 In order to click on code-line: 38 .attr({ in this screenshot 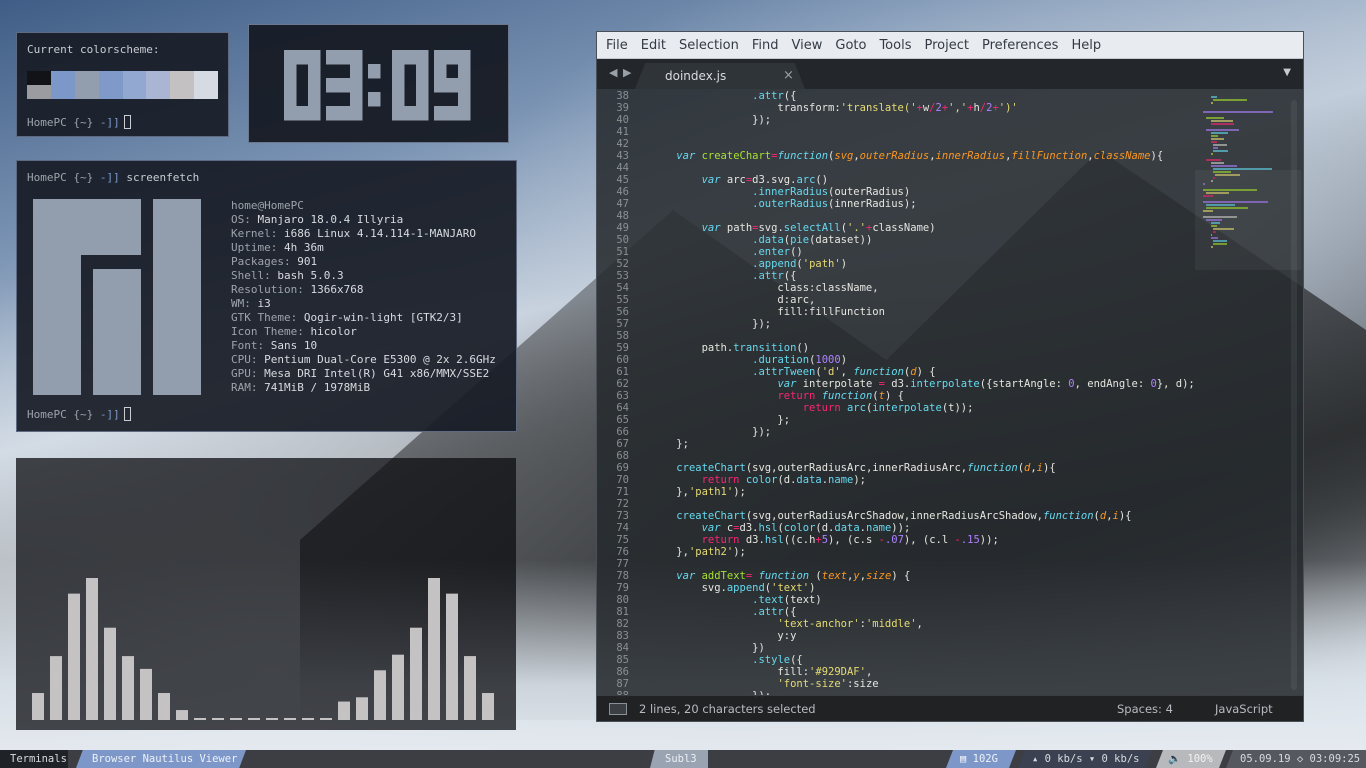, I will do `click(897, 96)`.